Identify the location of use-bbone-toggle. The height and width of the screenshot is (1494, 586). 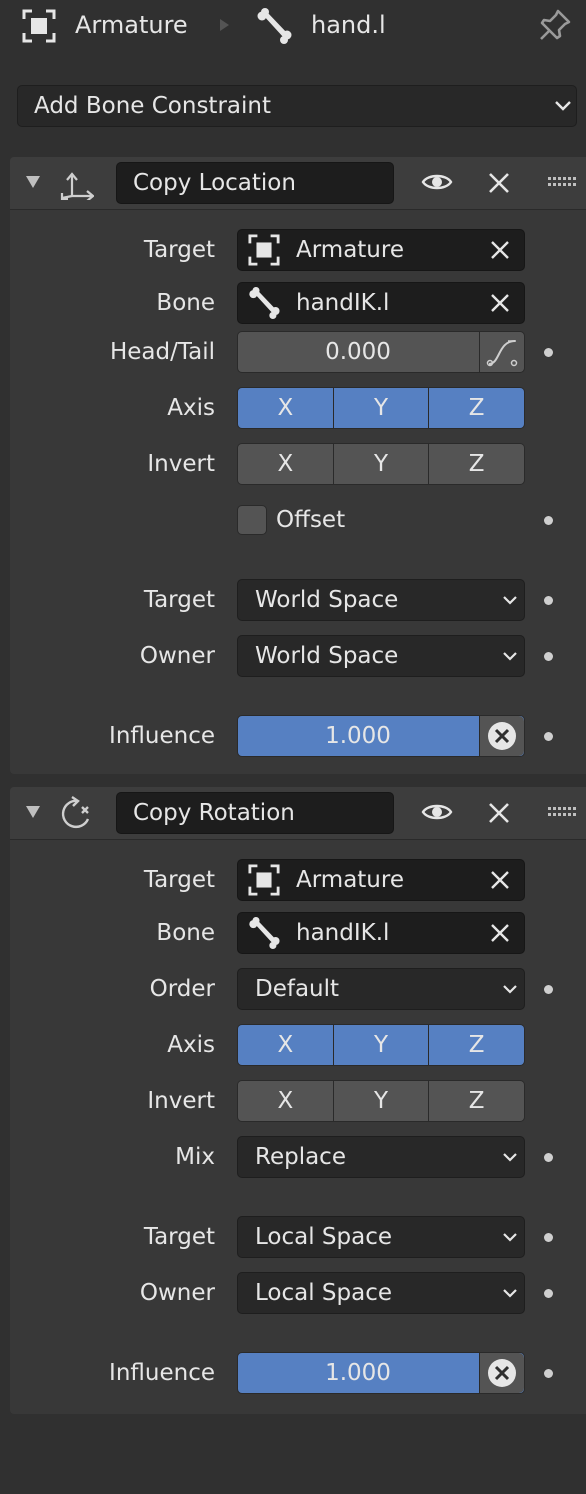
(501, 352).